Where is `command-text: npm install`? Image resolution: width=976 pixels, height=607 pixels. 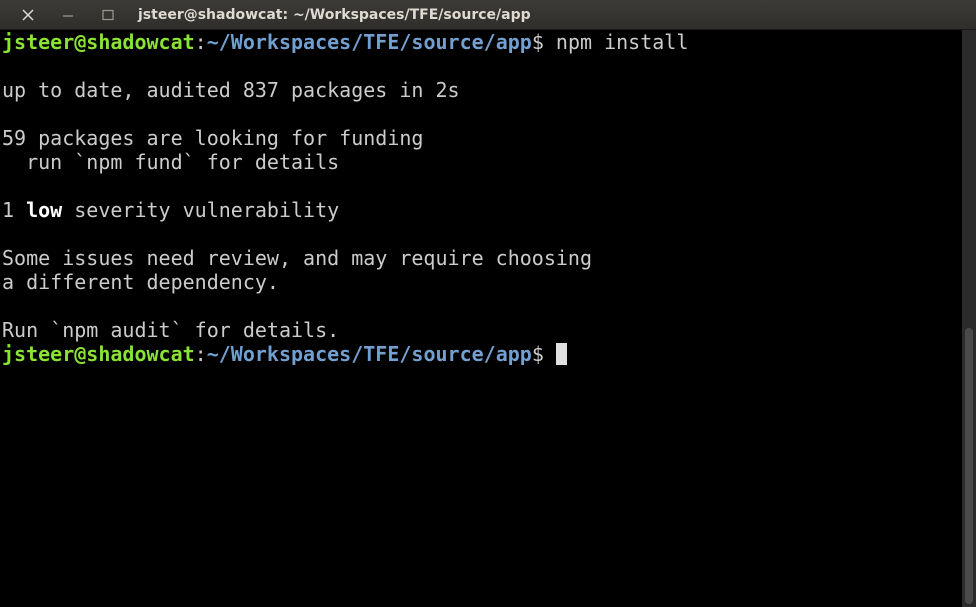 command-text: npm install is located at coordinates (622, 42).